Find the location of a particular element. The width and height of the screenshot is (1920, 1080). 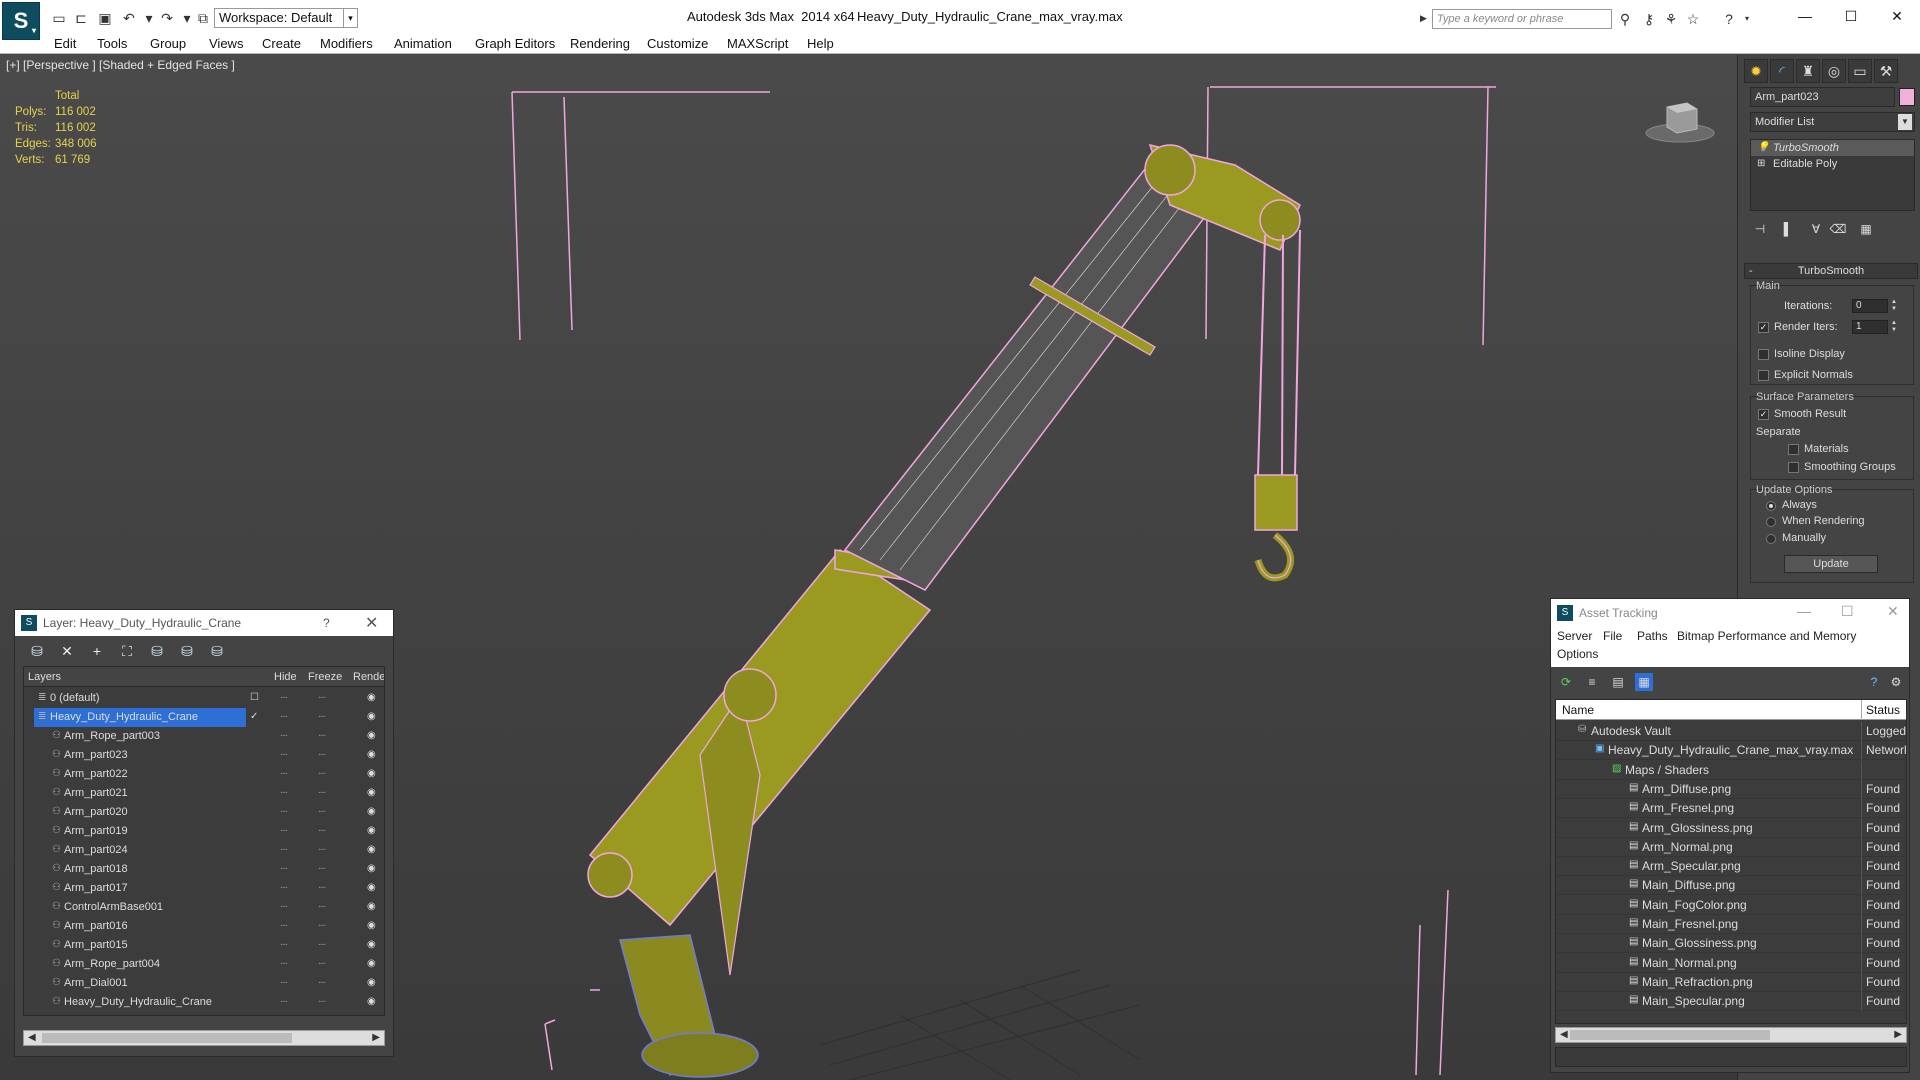

layer-row: ≣ Heavy_Duty_Hydraulic_Crane ✓ ∙∙∙∙ ∙∙∙∙ ◉ is located at coordinates (204, 717).